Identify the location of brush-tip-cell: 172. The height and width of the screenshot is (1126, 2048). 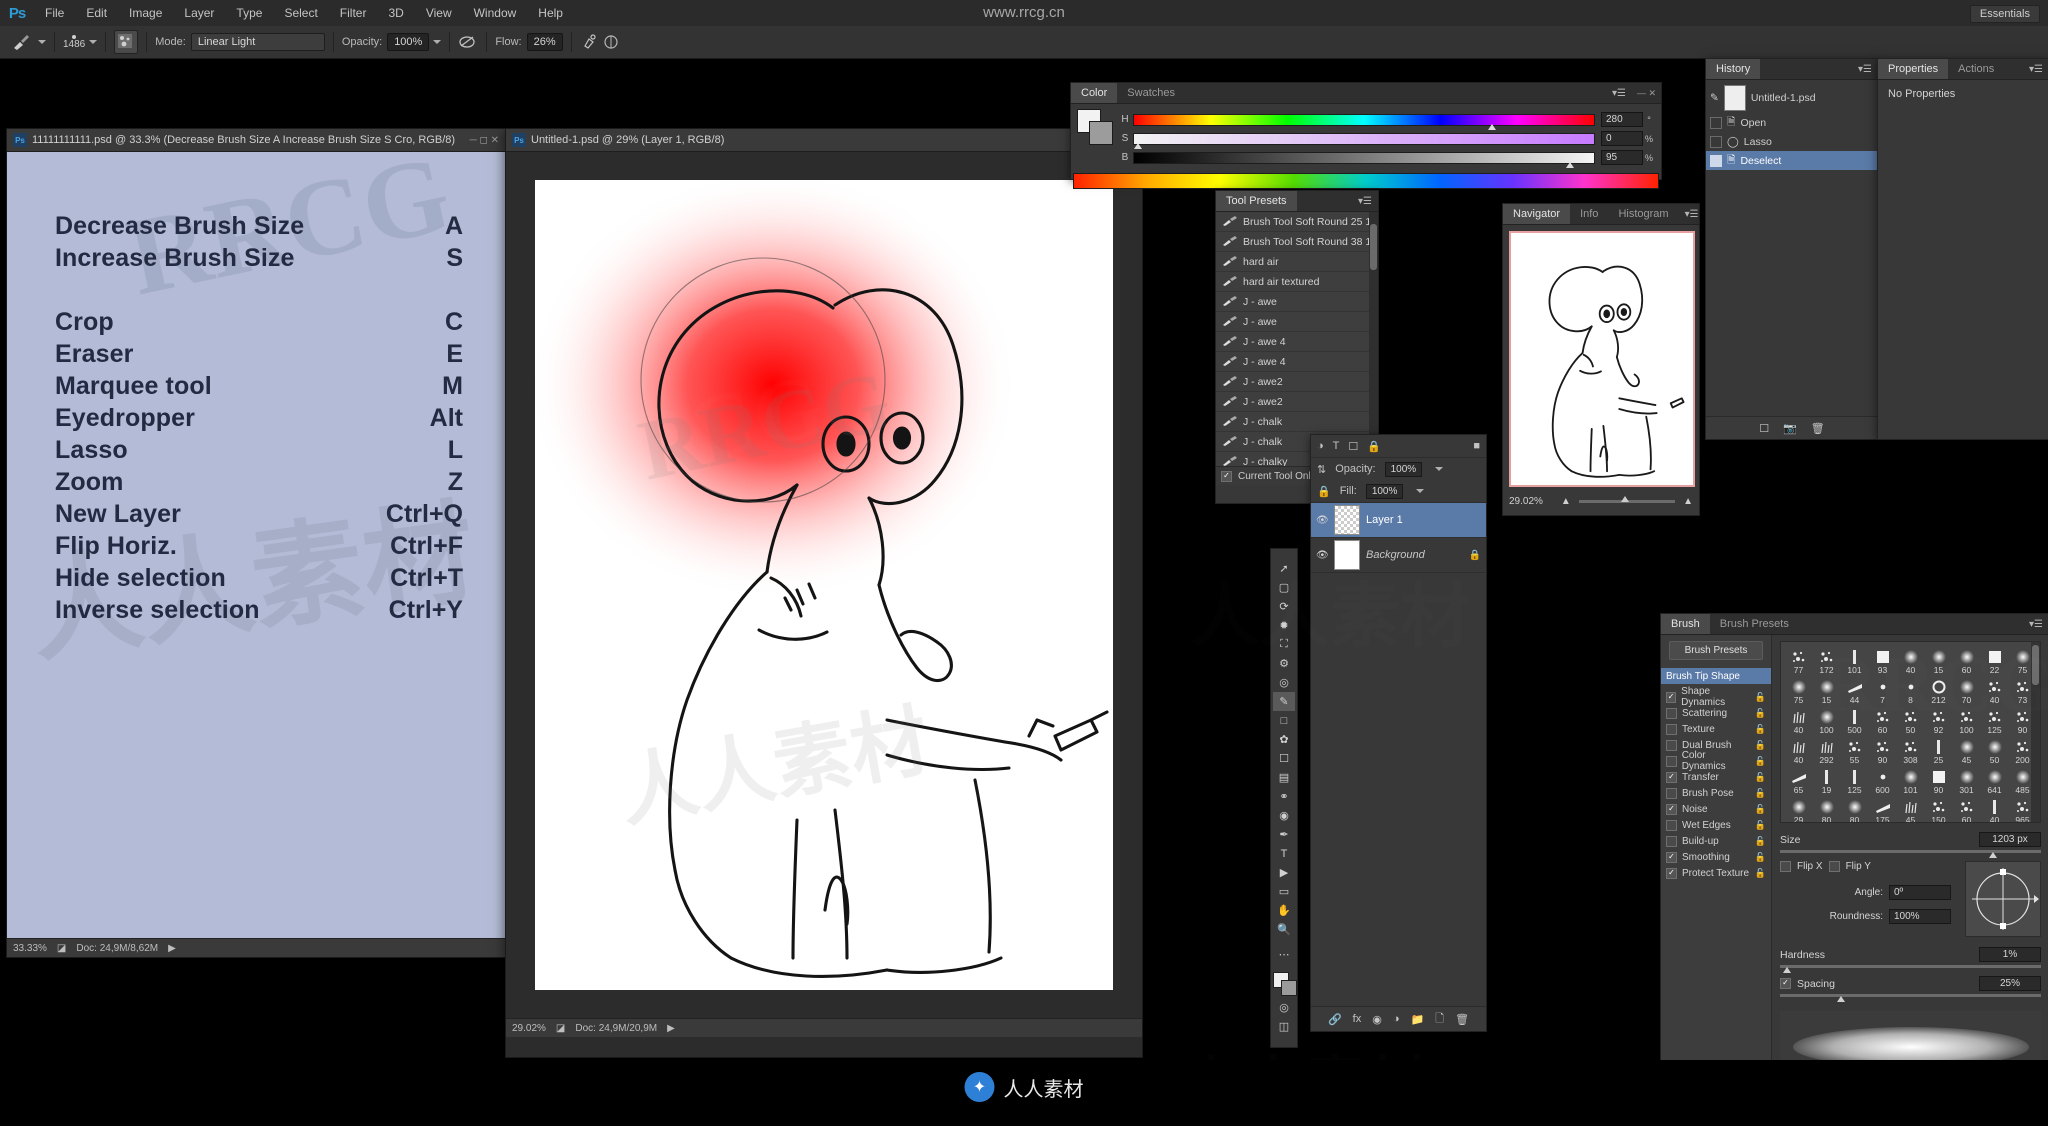
(1826, 660).